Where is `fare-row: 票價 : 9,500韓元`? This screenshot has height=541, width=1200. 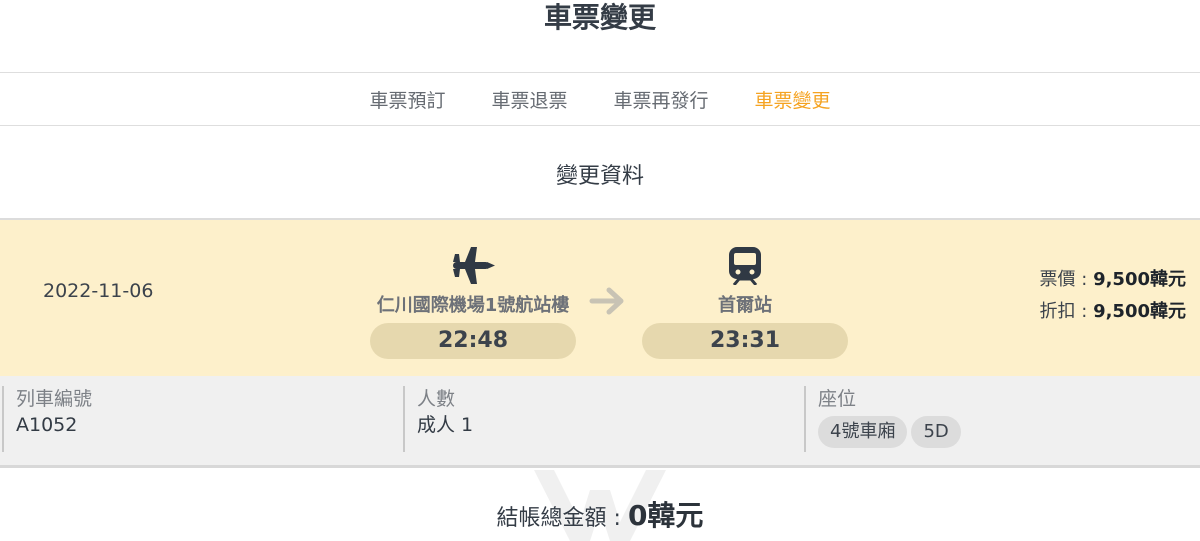 fare-row: 票價 : 9,500韓元 is located at coordinates (1113, 280).